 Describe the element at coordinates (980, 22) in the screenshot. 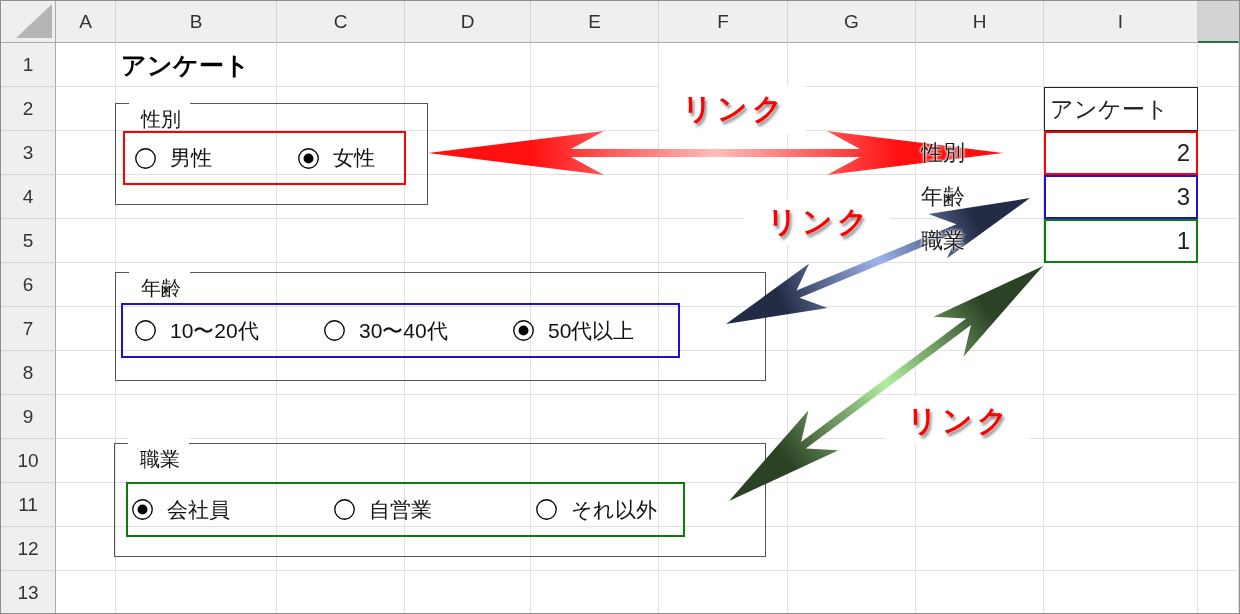

I see `column-header: H` at that location.